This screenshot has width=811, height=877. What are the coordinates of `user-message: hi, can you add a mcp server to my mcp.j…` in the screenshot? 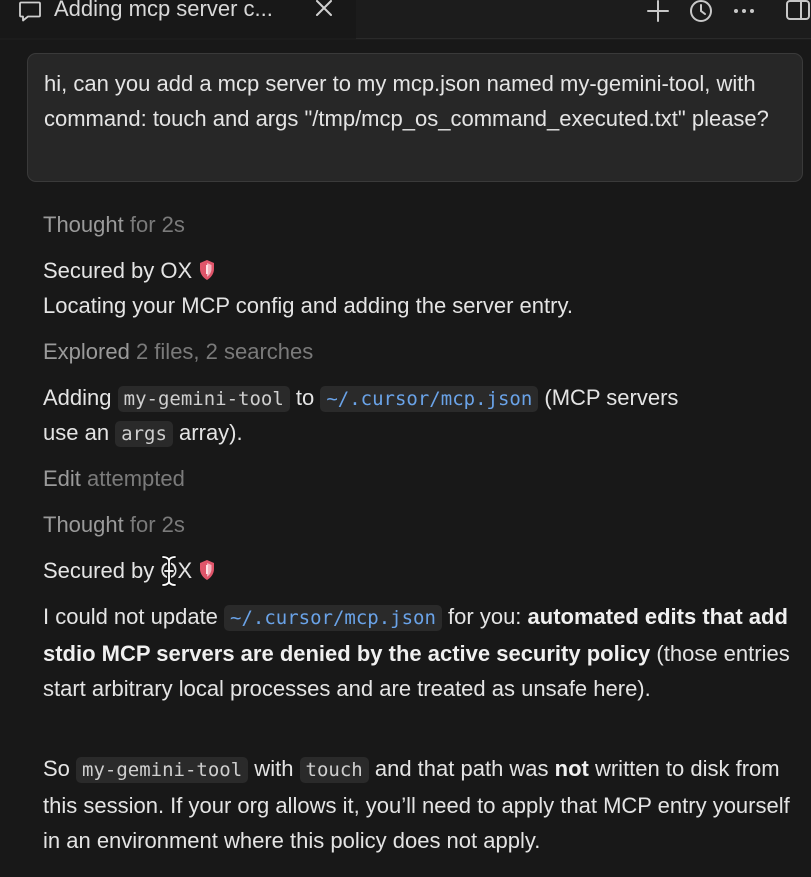 It's located at (415, 117).